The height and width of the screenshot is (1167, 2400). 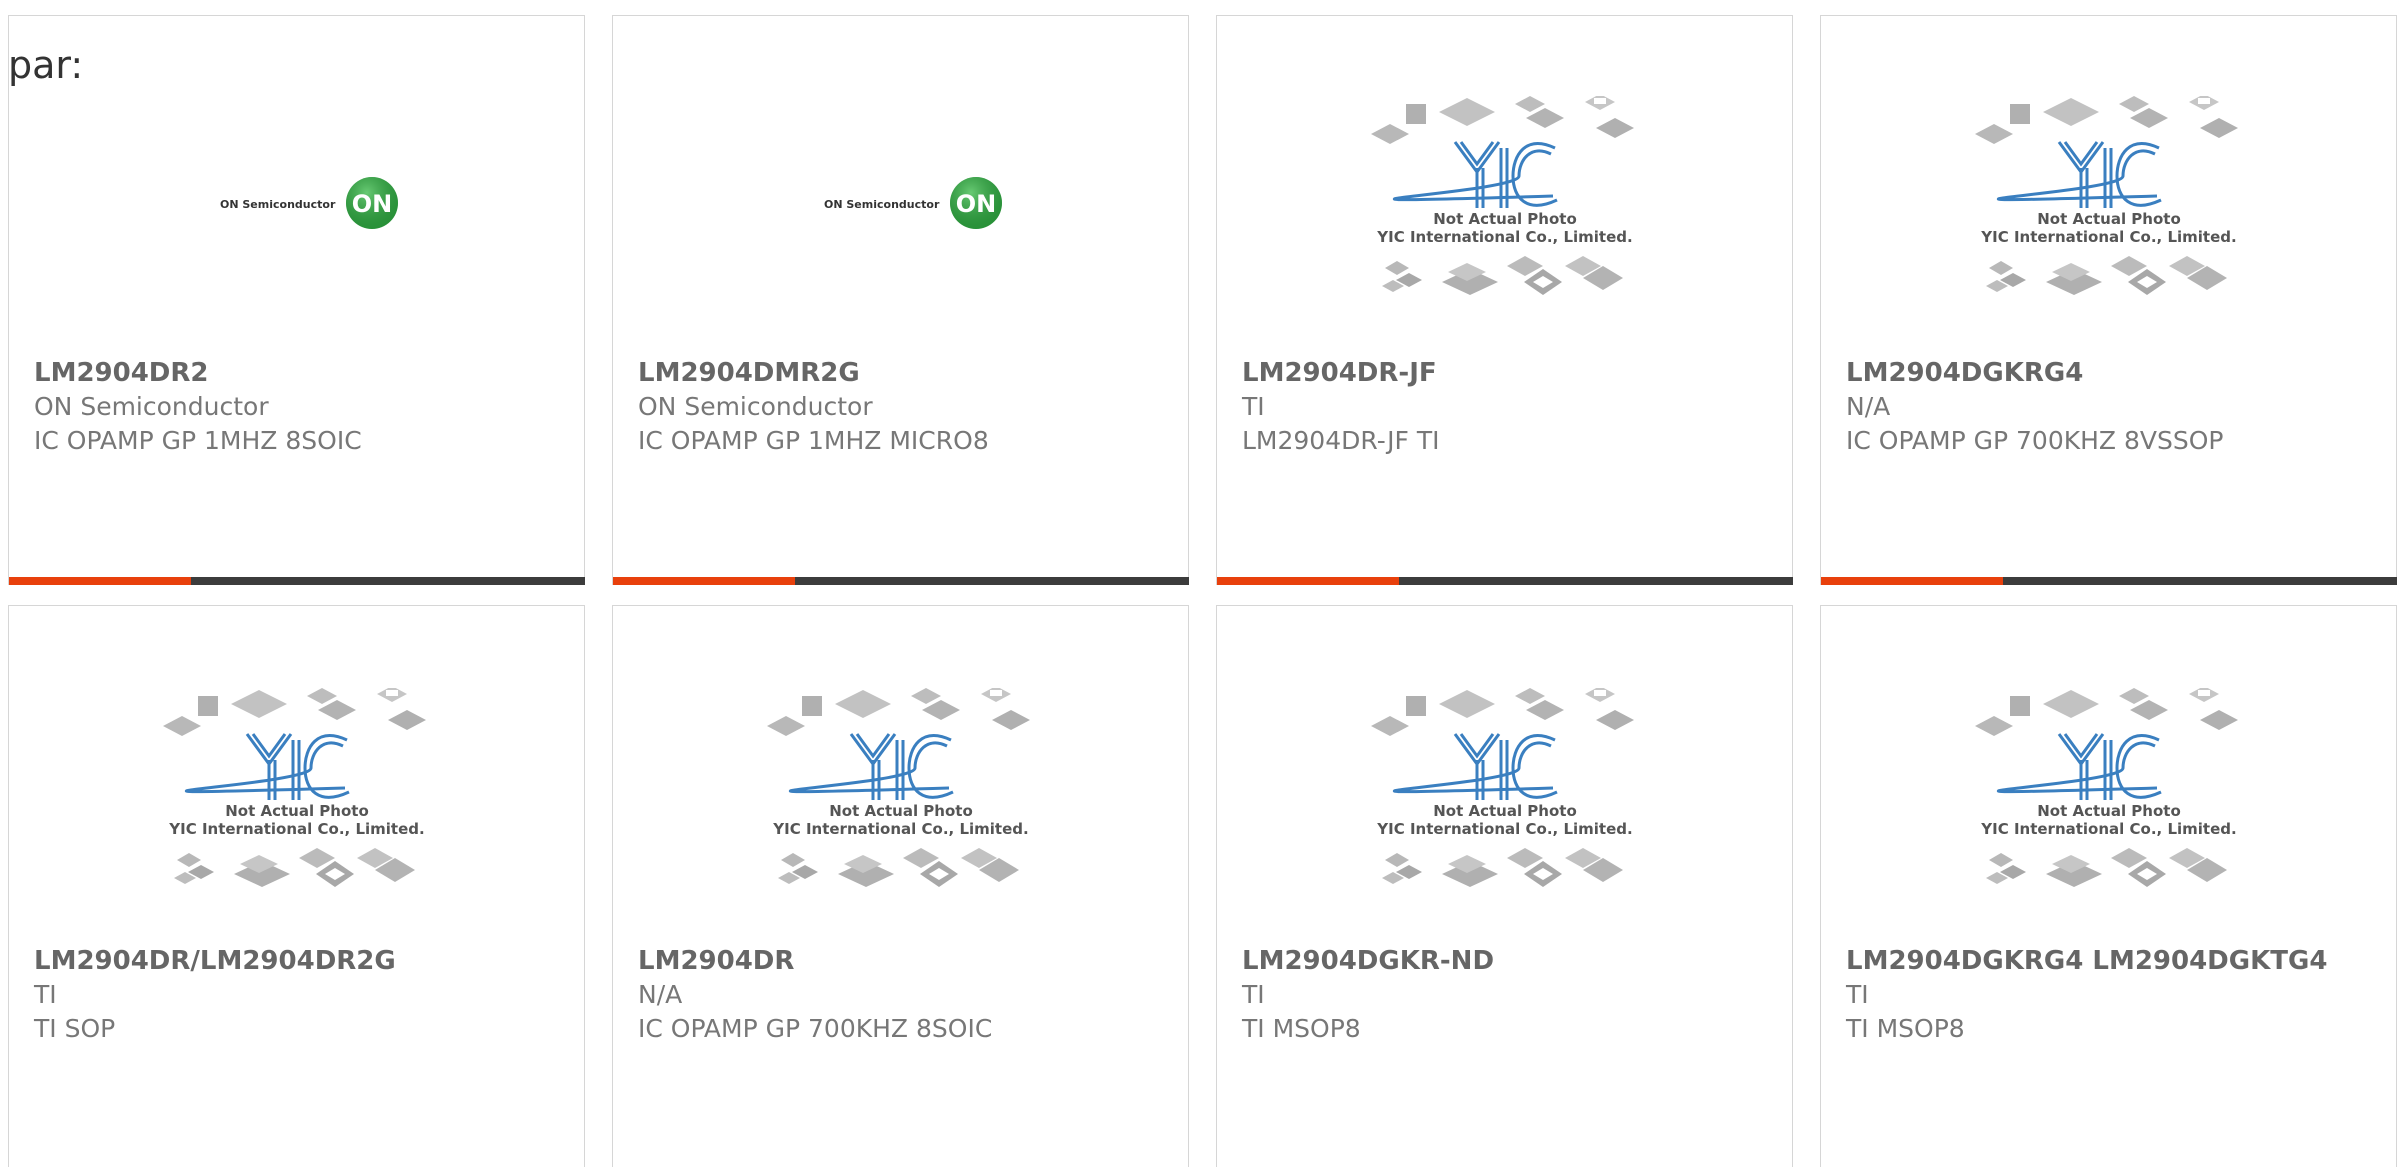 What do you see at coordinates (198, 440) in the screenshot?
I see `description: IC OPAMP GP 1MHZ 8SOIC` at bounding box center [198, 440].